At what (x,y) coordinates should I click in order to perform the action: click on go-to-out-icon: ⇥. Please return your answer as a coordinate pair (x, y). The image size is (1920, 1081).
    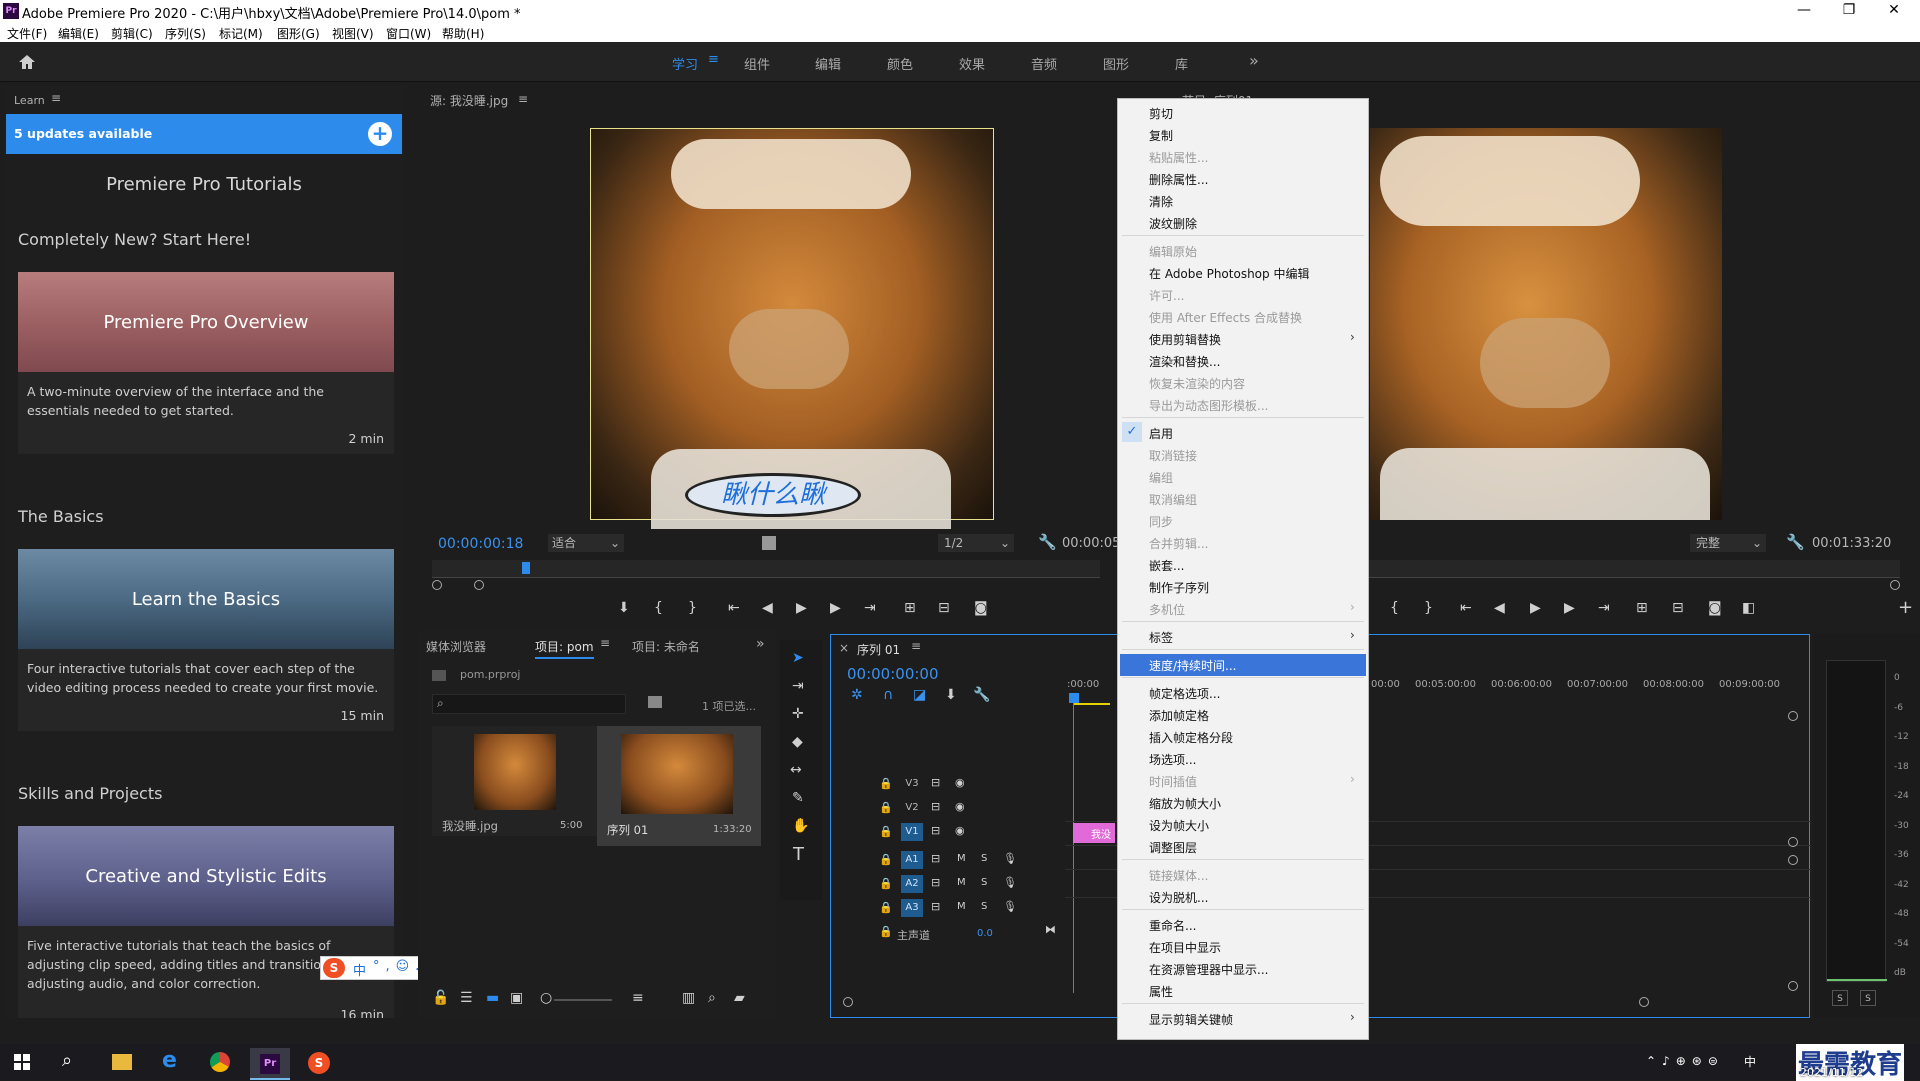
    Looking at the image, I should click on (1604, 608).